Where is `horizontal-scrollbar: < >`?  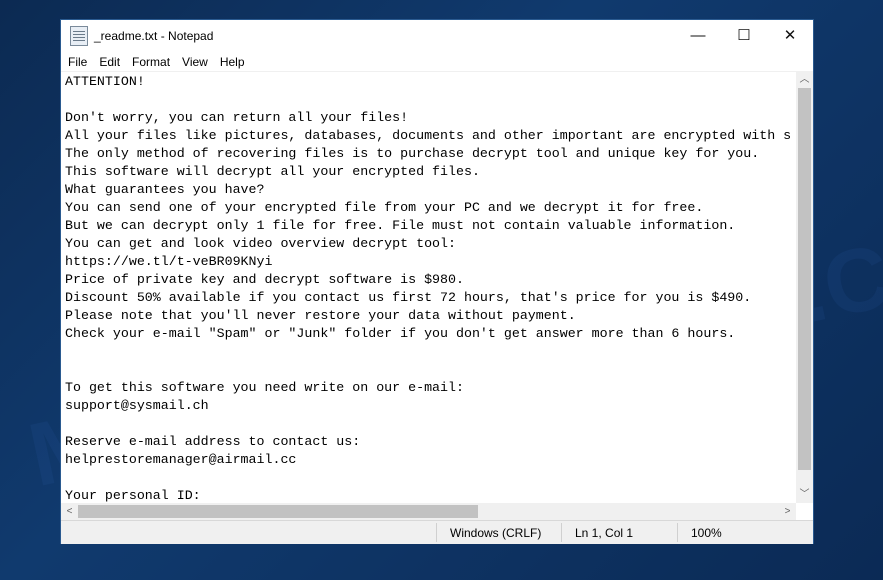 horizontal-scrollbar: < > is located at coordinates (428, 511).